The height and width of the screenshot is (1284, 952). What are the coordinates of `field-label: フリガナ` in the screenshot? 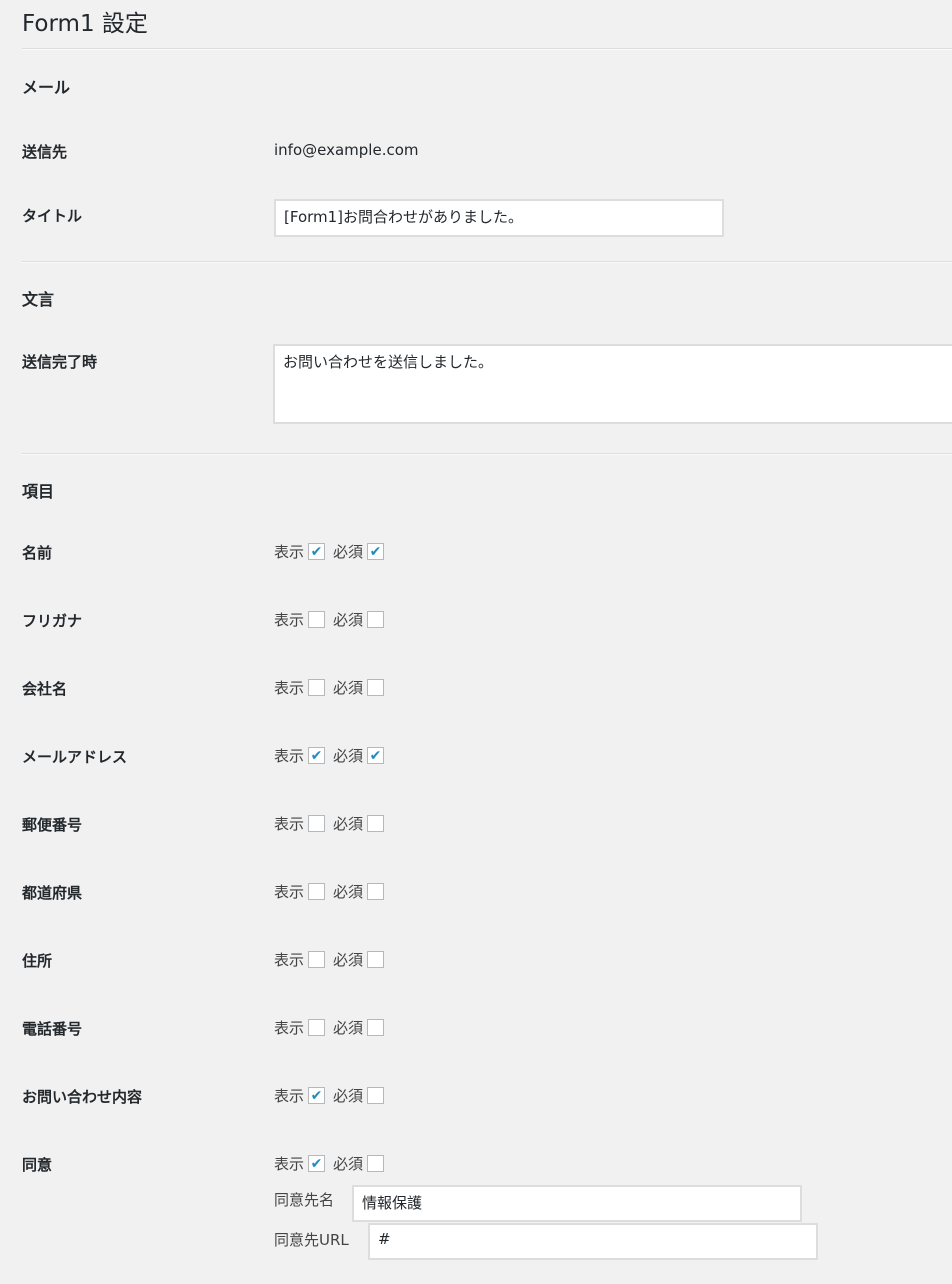 It's located at (52, 621).